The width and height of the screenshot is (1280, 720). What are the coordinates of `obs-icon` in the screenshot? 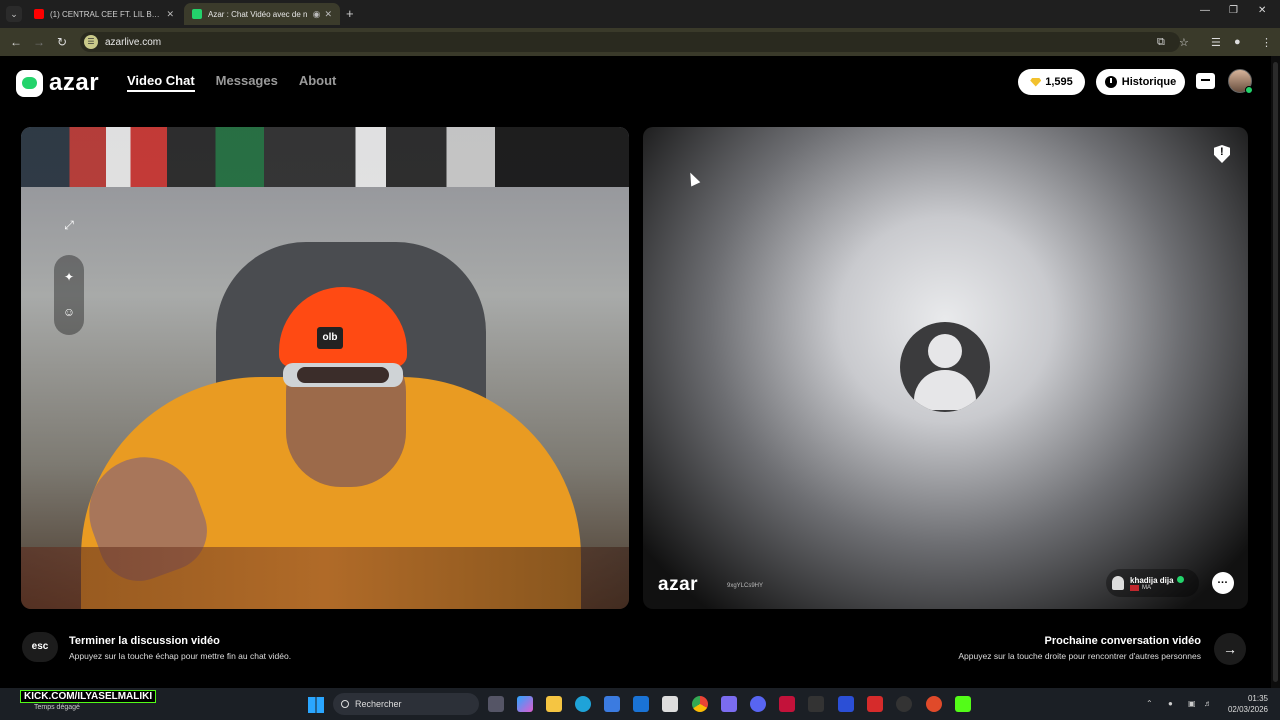 It's located at (816, 704).